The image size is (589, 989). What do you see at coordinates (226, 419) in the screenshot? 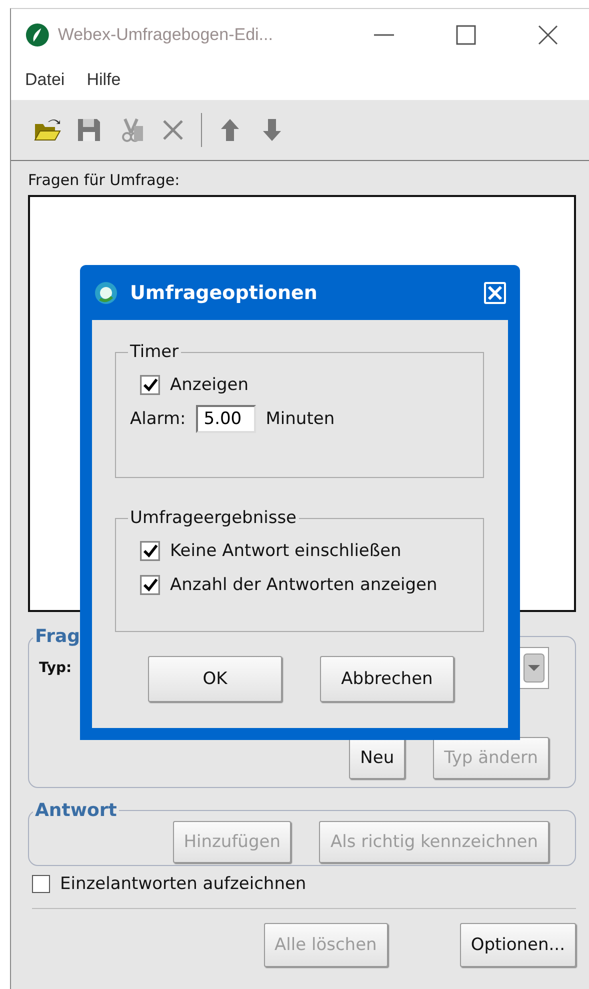
I see `alarm-input: 5.00` at bounding box center [226, 419].